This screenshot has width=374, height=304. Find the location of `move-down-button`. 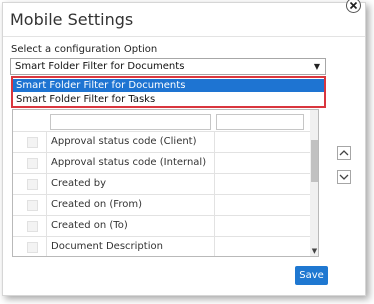

move-down-button is located at coordinates (344, 177).